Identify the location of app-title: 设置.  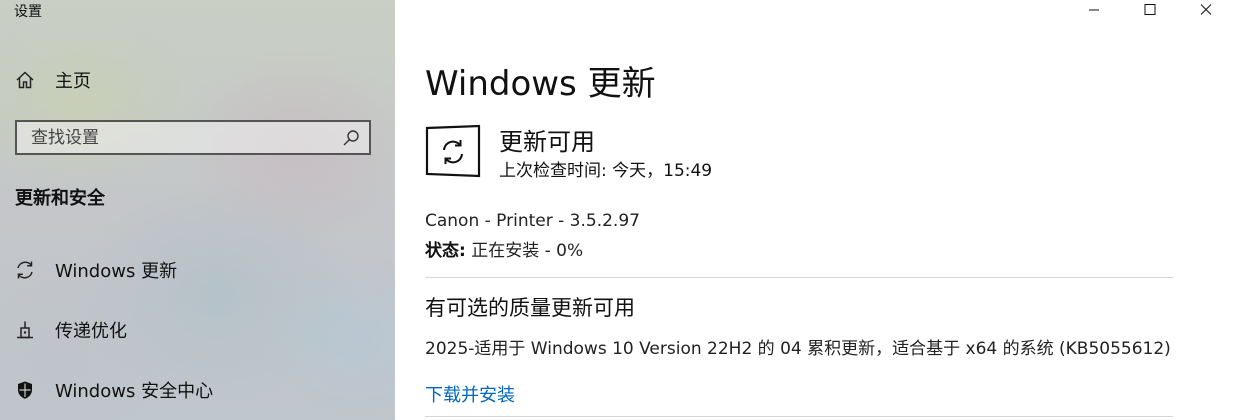
(28, 12).